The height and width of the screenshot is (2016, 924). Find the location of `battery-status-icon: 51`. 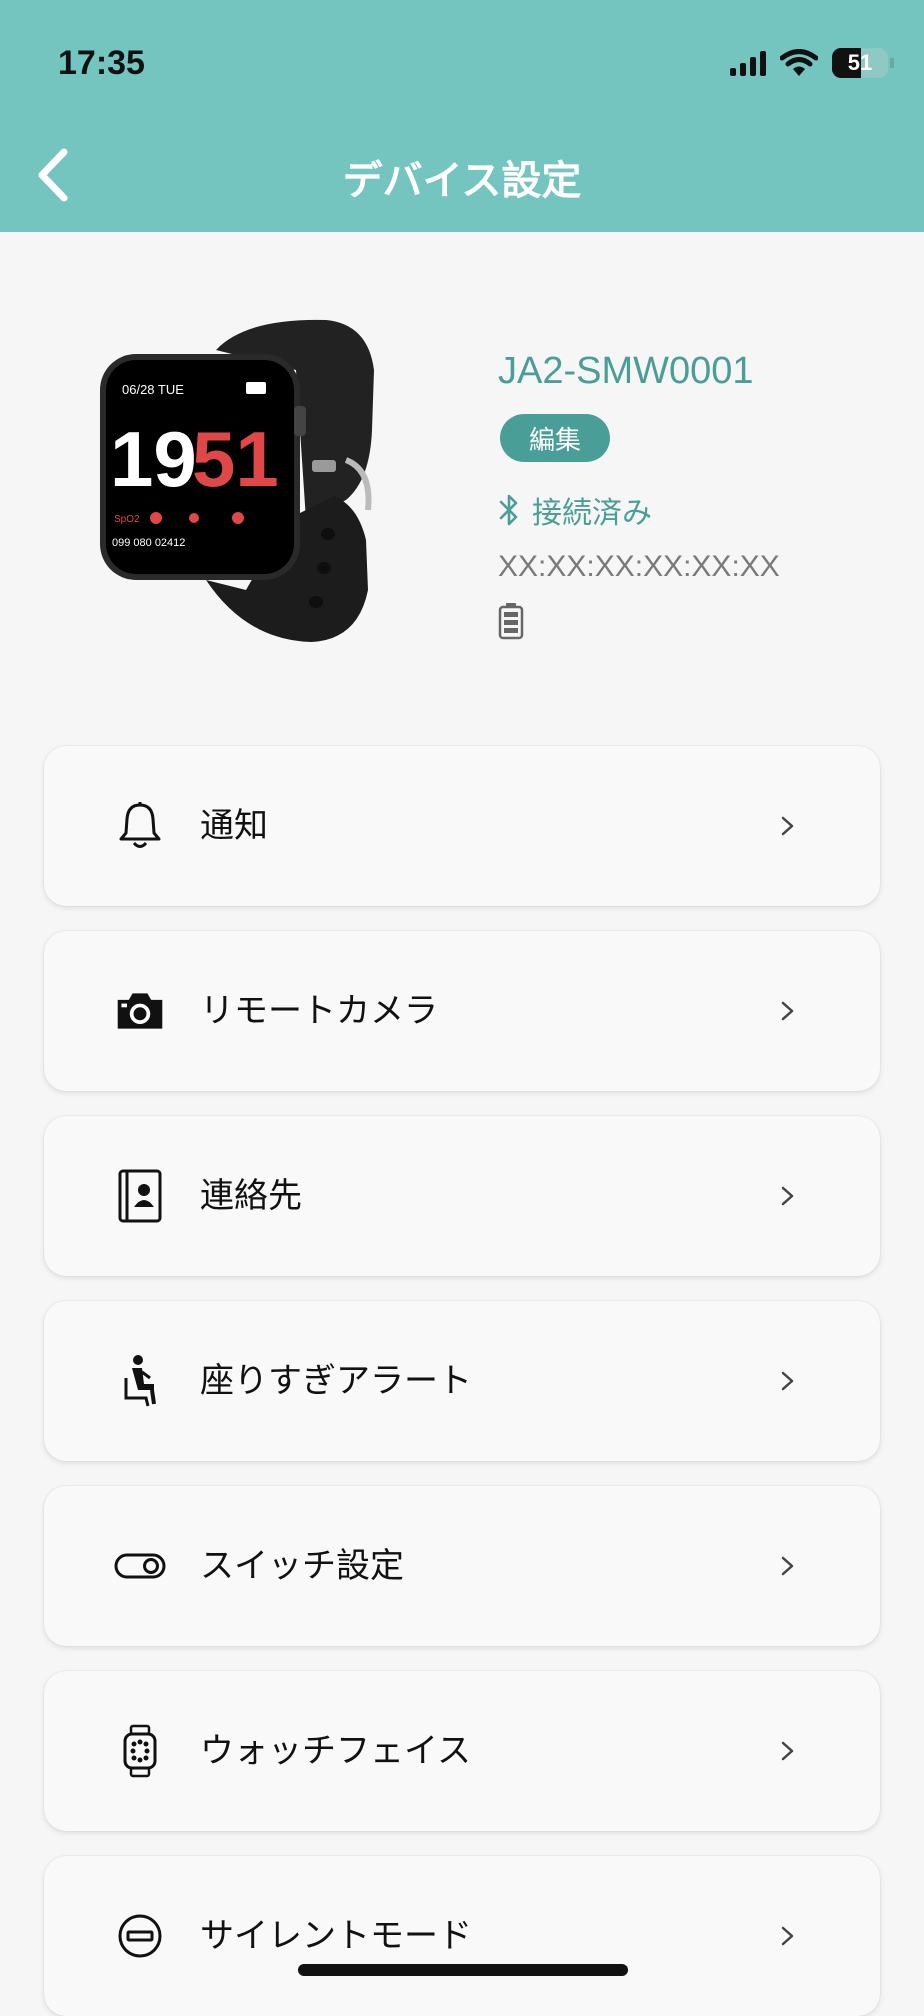

battery-status-icon: 51 is located at coordinates (860, 63).